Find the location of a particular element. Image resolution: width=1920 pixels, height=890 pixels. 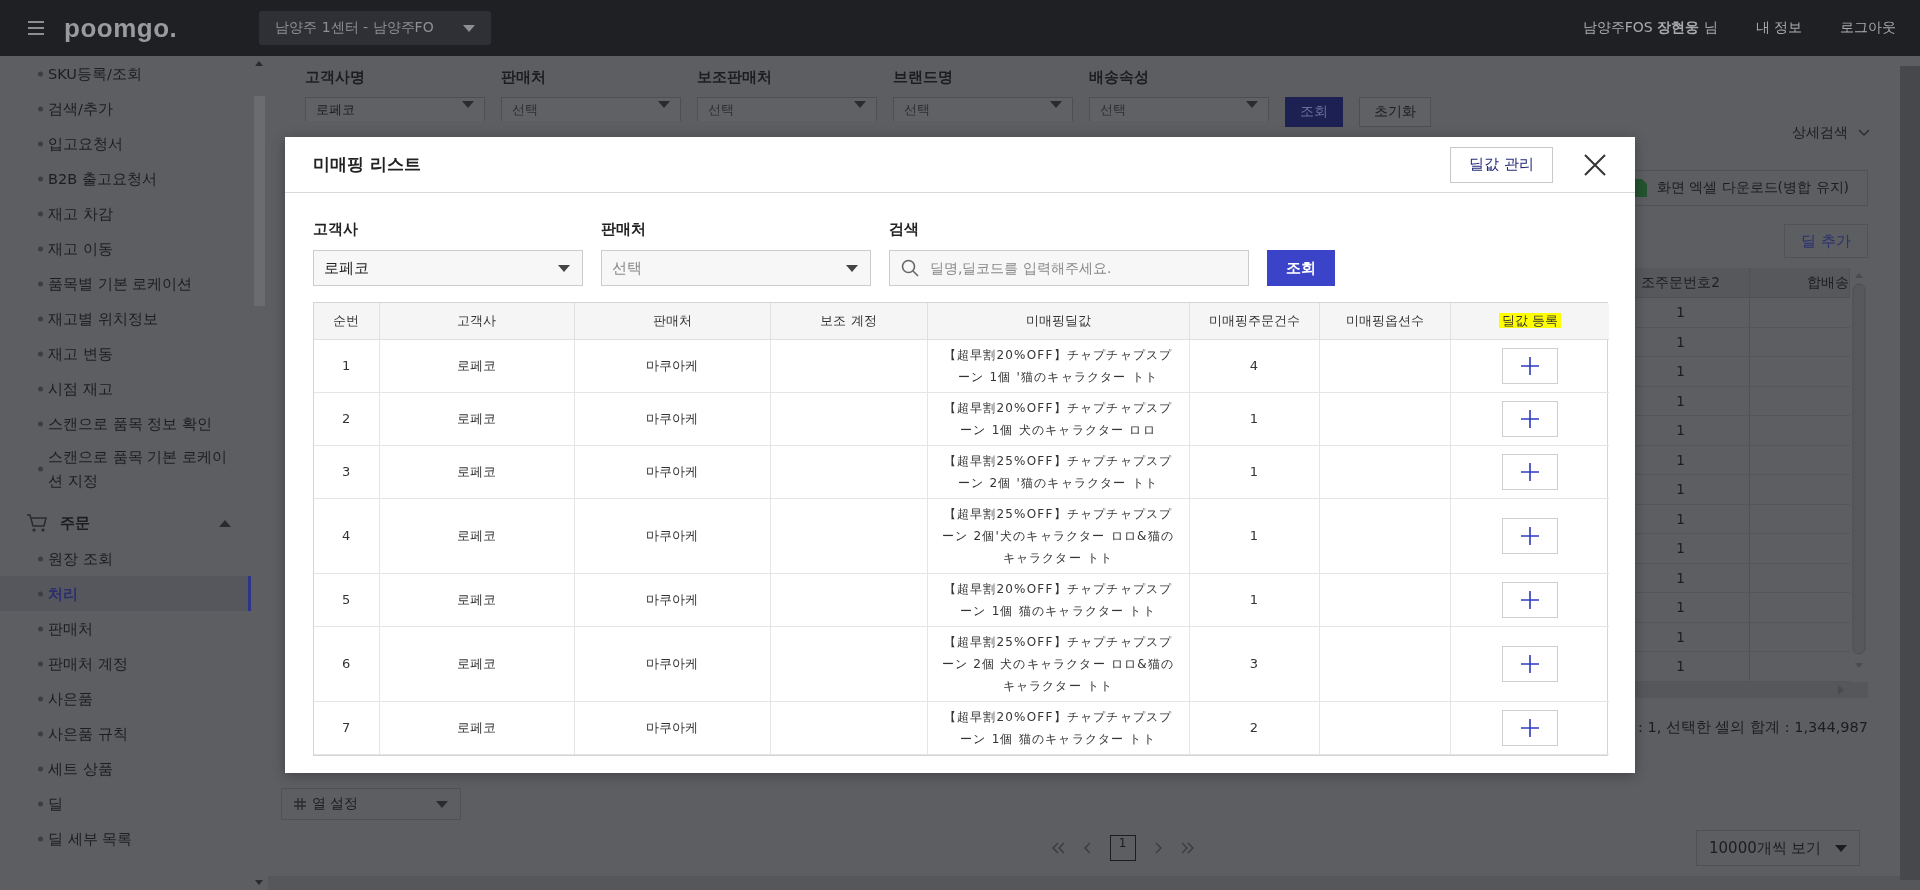

sidebar-item: 사은품 is located at coordinates (125, 698).